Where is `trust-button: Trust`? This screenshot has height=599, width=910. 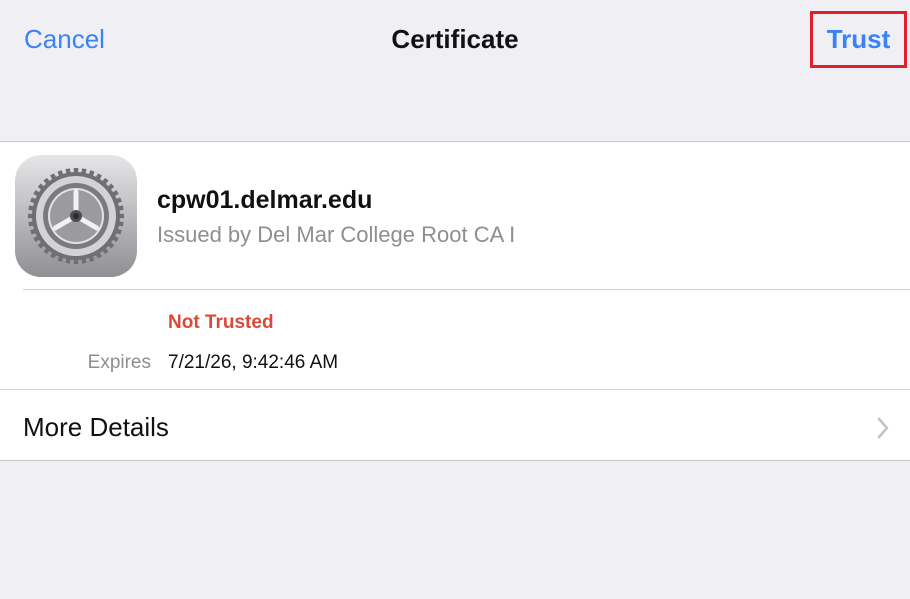 trust-button: Trust is located at coordinates (858, 39).